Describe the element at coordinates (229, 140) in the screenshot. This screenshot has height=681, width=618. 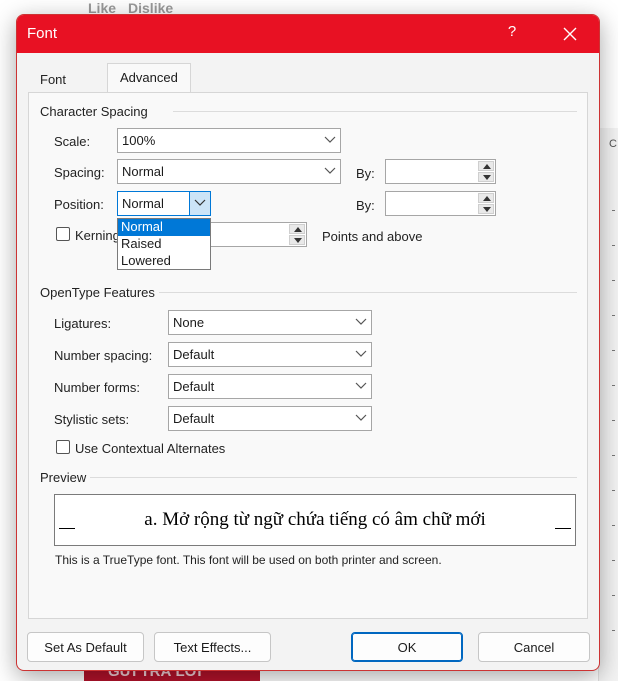
I see `scale-combobox: 100%` at that location.